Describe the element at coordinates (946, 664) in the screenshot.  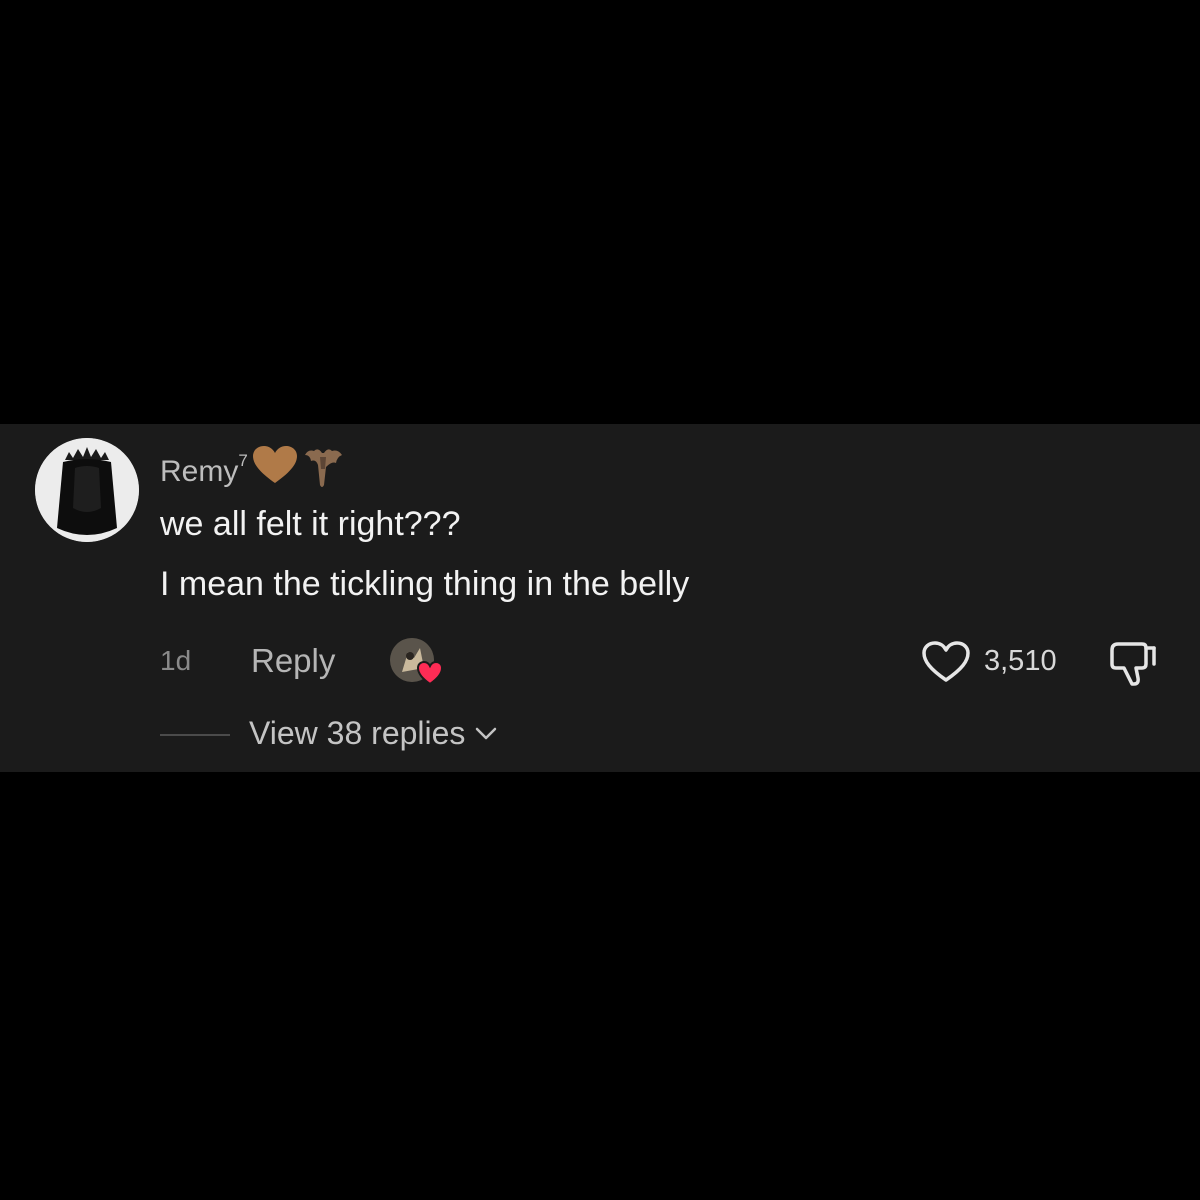
I see `heart-icon` at that location.